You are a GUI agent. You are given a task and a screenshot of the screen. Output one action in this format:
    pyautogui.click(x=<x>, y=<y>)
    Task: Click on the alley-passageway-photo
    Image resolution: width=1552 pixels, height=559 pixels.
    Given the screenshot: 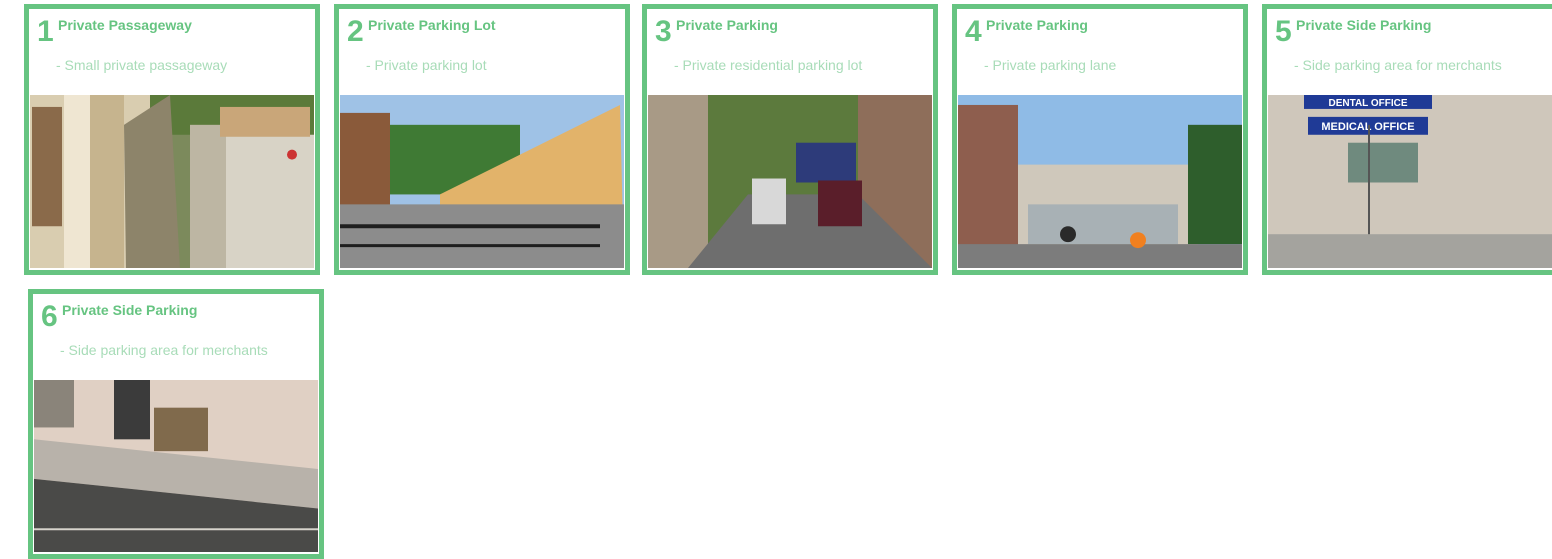 What is the action you would take?
    pyautogui.click(x=172, y=181)
    